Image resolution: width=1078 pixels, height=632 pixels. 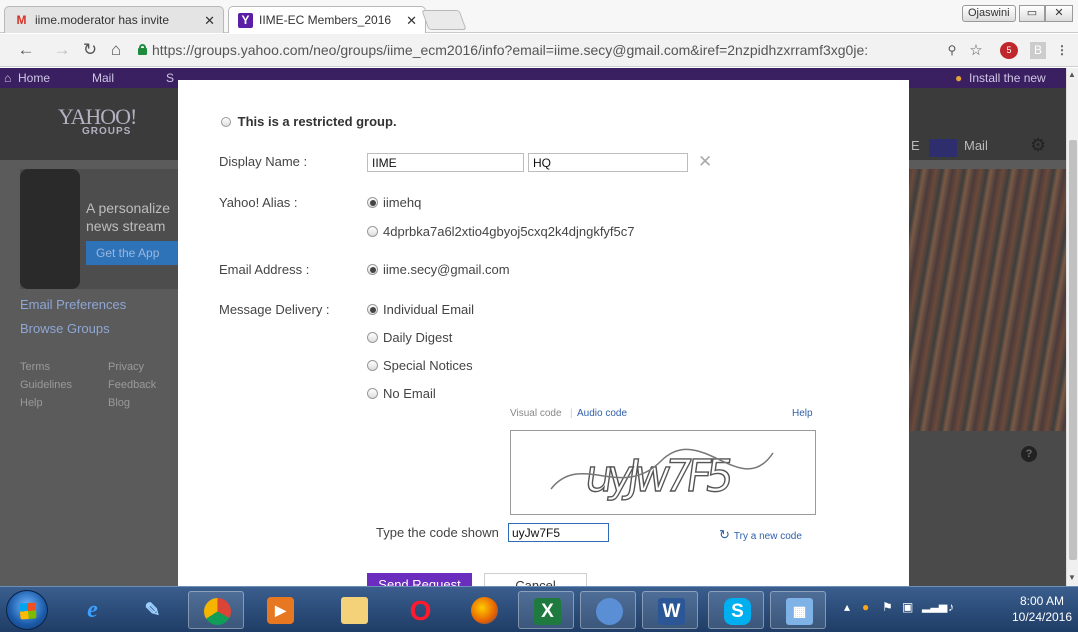 What do you see at coordinates (976, 50) in the screenshot?
I see `bookmark-star-icon: ☆` at bounding box center [976, 50].